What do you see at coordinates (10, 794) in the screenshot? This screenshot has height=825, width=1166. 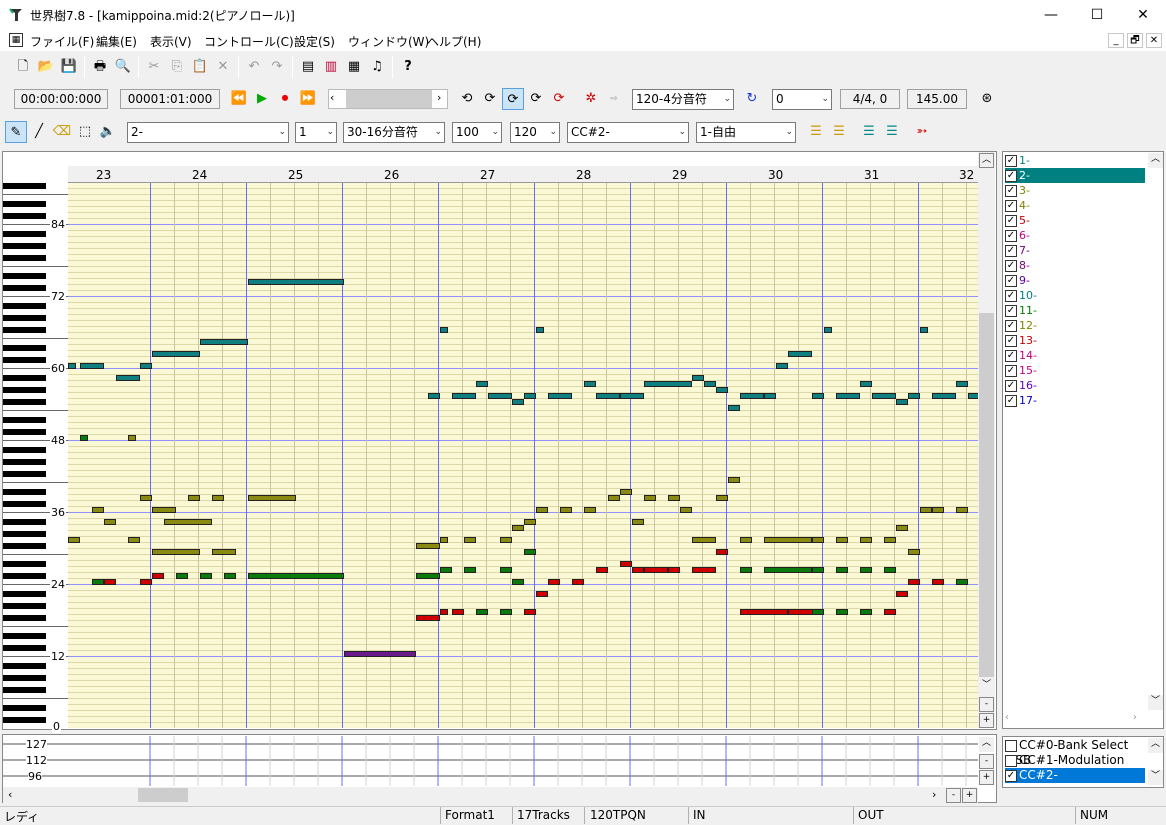 I see `scroll-left-icon: ‹` at bounding box center [10, 794].